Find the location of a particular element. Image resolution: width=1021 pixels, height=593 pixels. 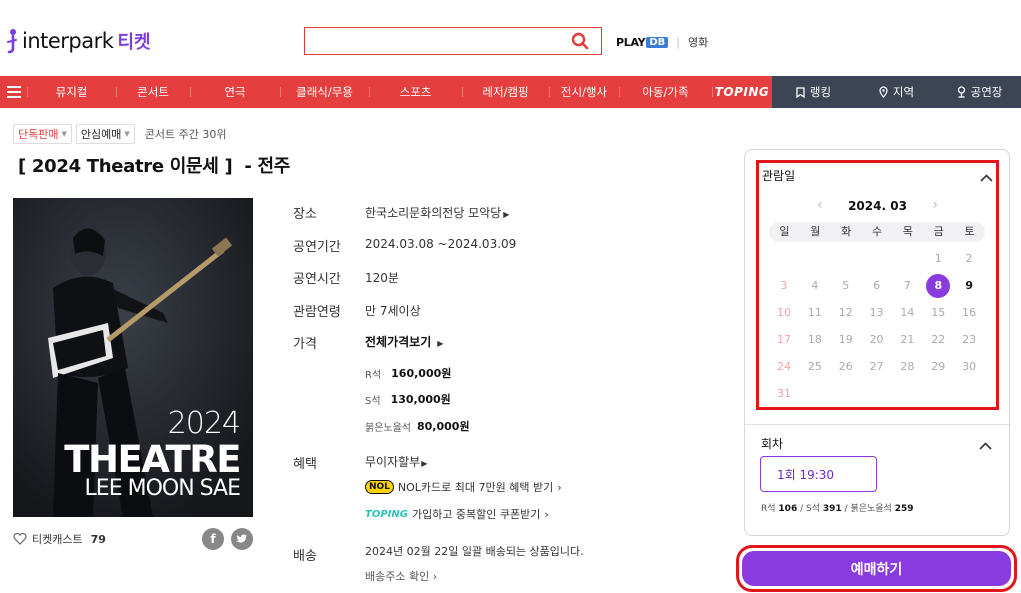

period-value: 2024.03.08 ~2024.03.09 is located at coordinates (441, 244).